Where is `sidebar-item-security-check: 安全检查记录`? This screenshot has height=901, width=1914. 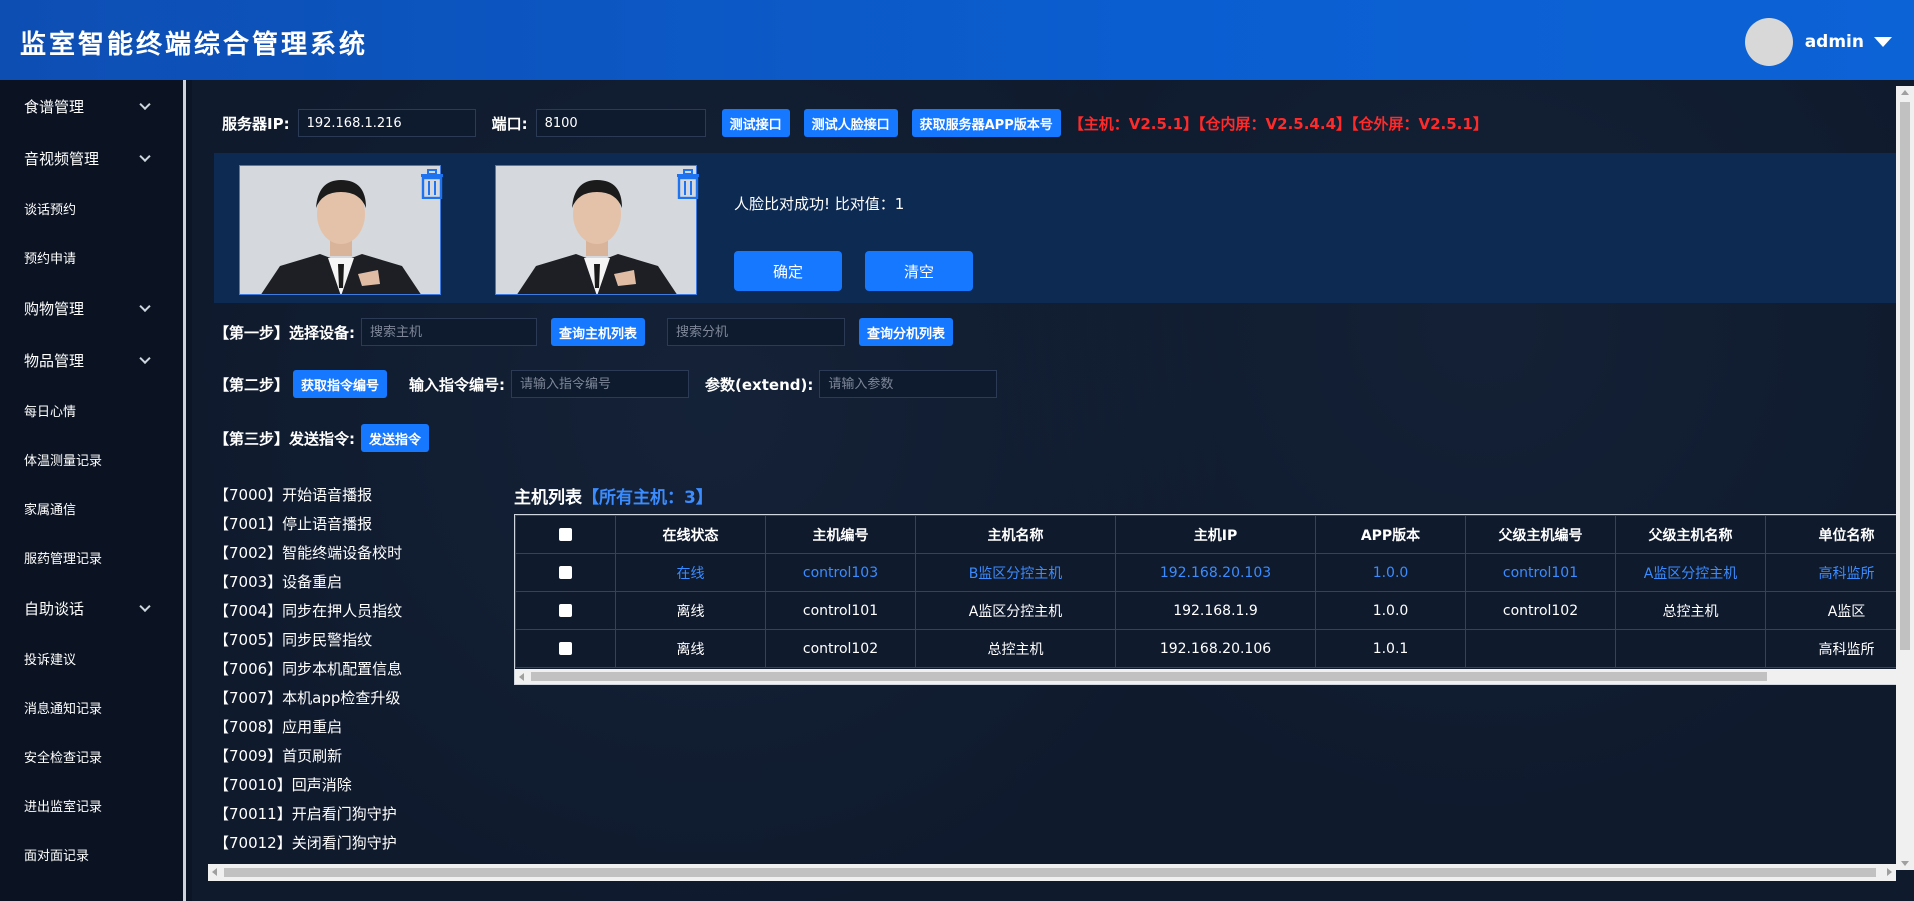 sidebar-item-security-check: 安全检查记录 is located at coordinates (91, 756).